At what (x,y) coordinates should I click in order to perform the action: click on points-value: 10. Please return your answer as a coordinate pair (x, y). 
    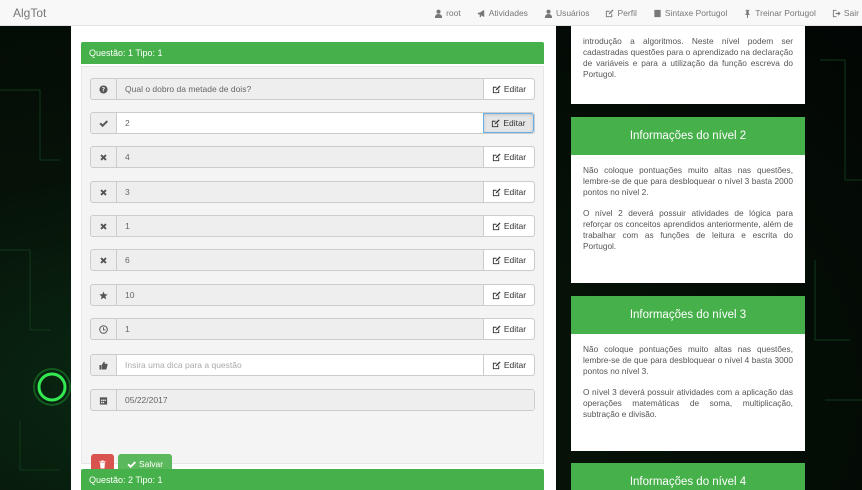
    Looking at the image, I should click on (300, 295).